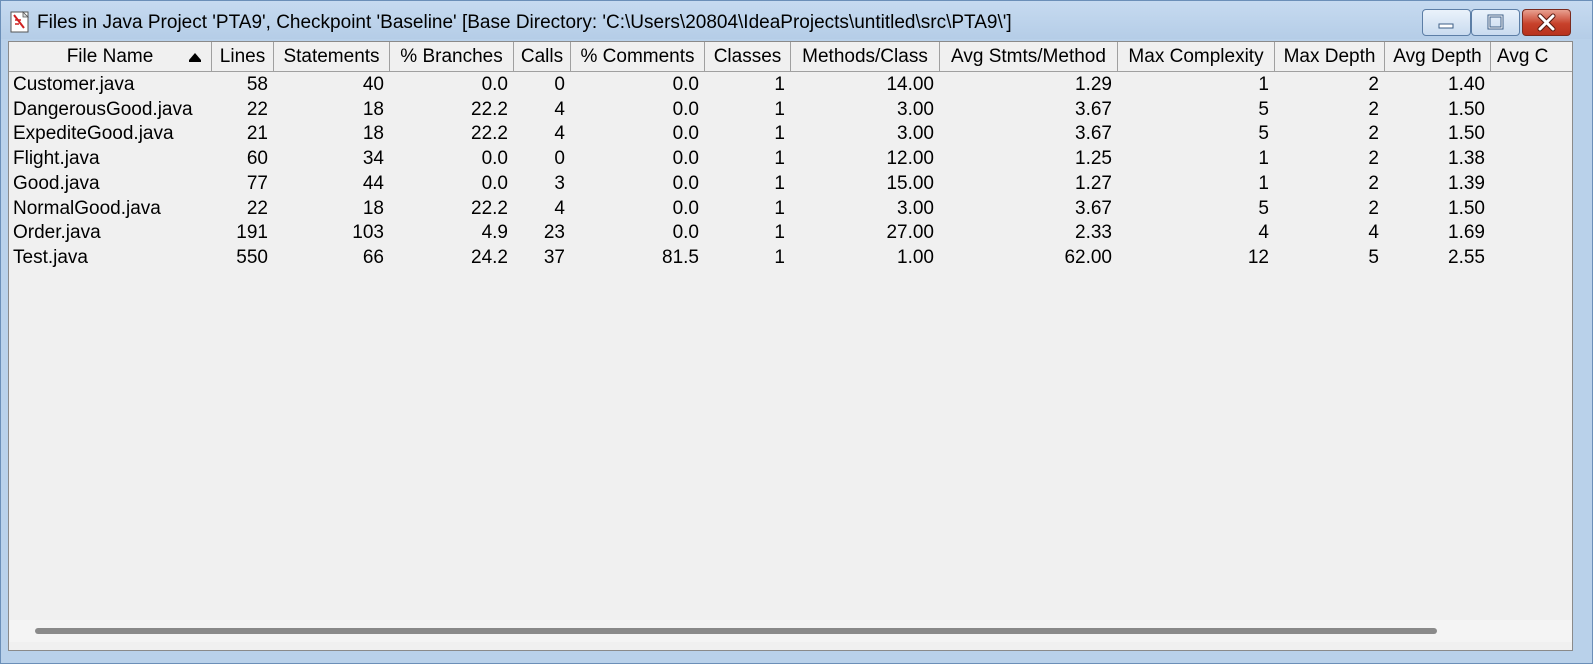 The image size is (1593, 664). I want to click on horizontal-scrollbar, so click(790, 631).